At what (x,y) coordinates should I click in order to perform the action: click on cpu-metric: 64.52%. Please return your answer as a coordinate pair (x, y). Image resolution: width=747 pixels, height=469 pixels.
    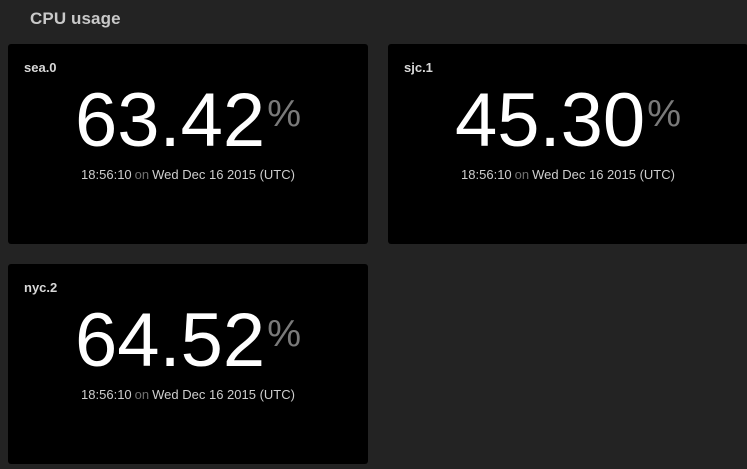
    Looking at the image, I should click on (188, 341).